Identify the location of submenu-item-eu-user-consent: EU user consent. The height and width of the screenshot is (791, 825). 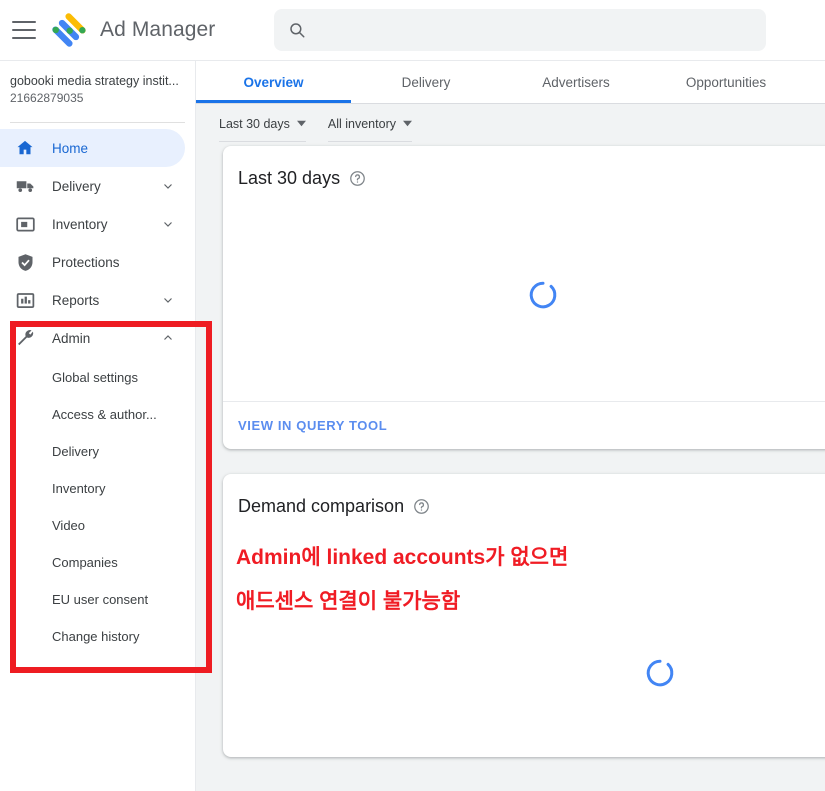
(97, 599).